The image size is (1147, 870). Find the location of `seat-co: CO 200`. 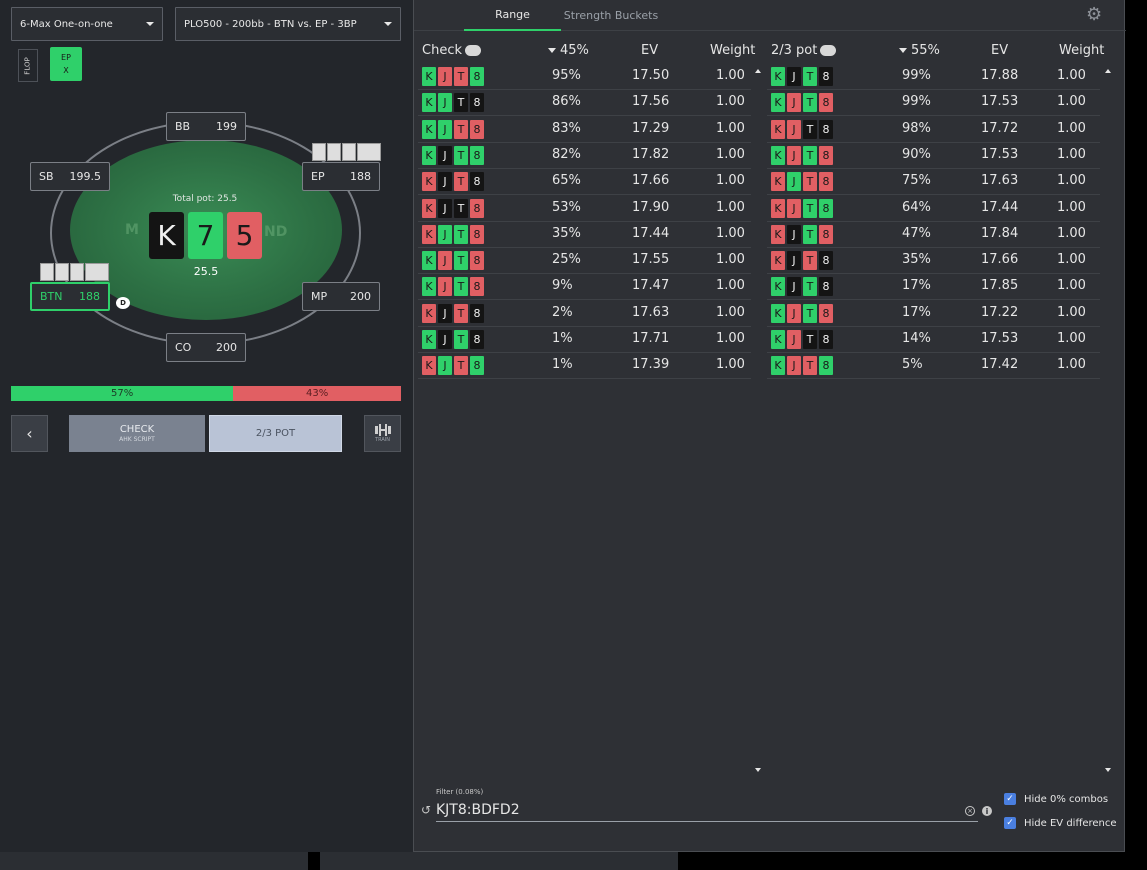

seat-co: CO 200 is located at coordinates (206, 347).